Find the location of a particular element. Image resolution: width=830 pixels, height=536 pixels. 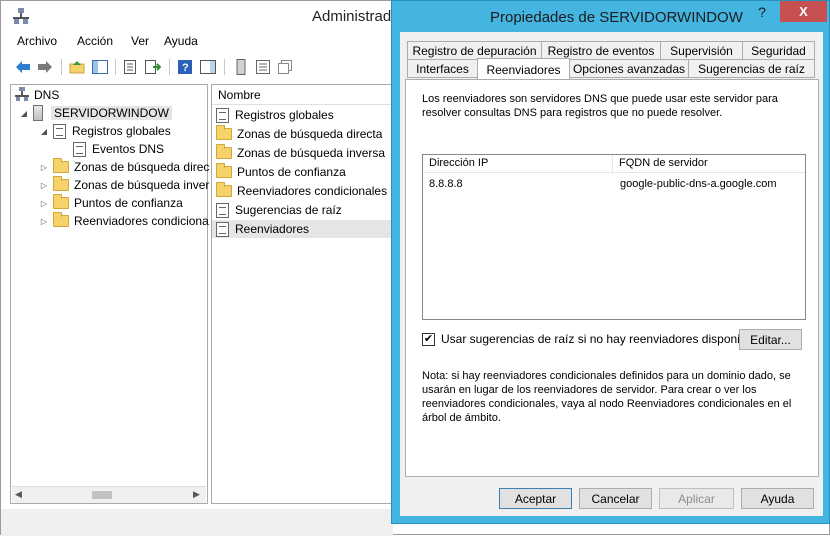

toolbar: ? is located at coordinates (199, 68).